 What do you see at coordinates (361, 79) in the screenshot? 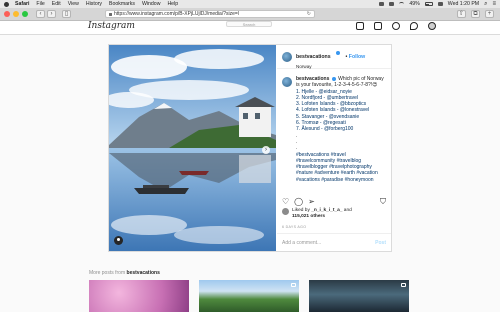
I see `caption-line: Which pic of Norway` at bounding box center [361, 79].